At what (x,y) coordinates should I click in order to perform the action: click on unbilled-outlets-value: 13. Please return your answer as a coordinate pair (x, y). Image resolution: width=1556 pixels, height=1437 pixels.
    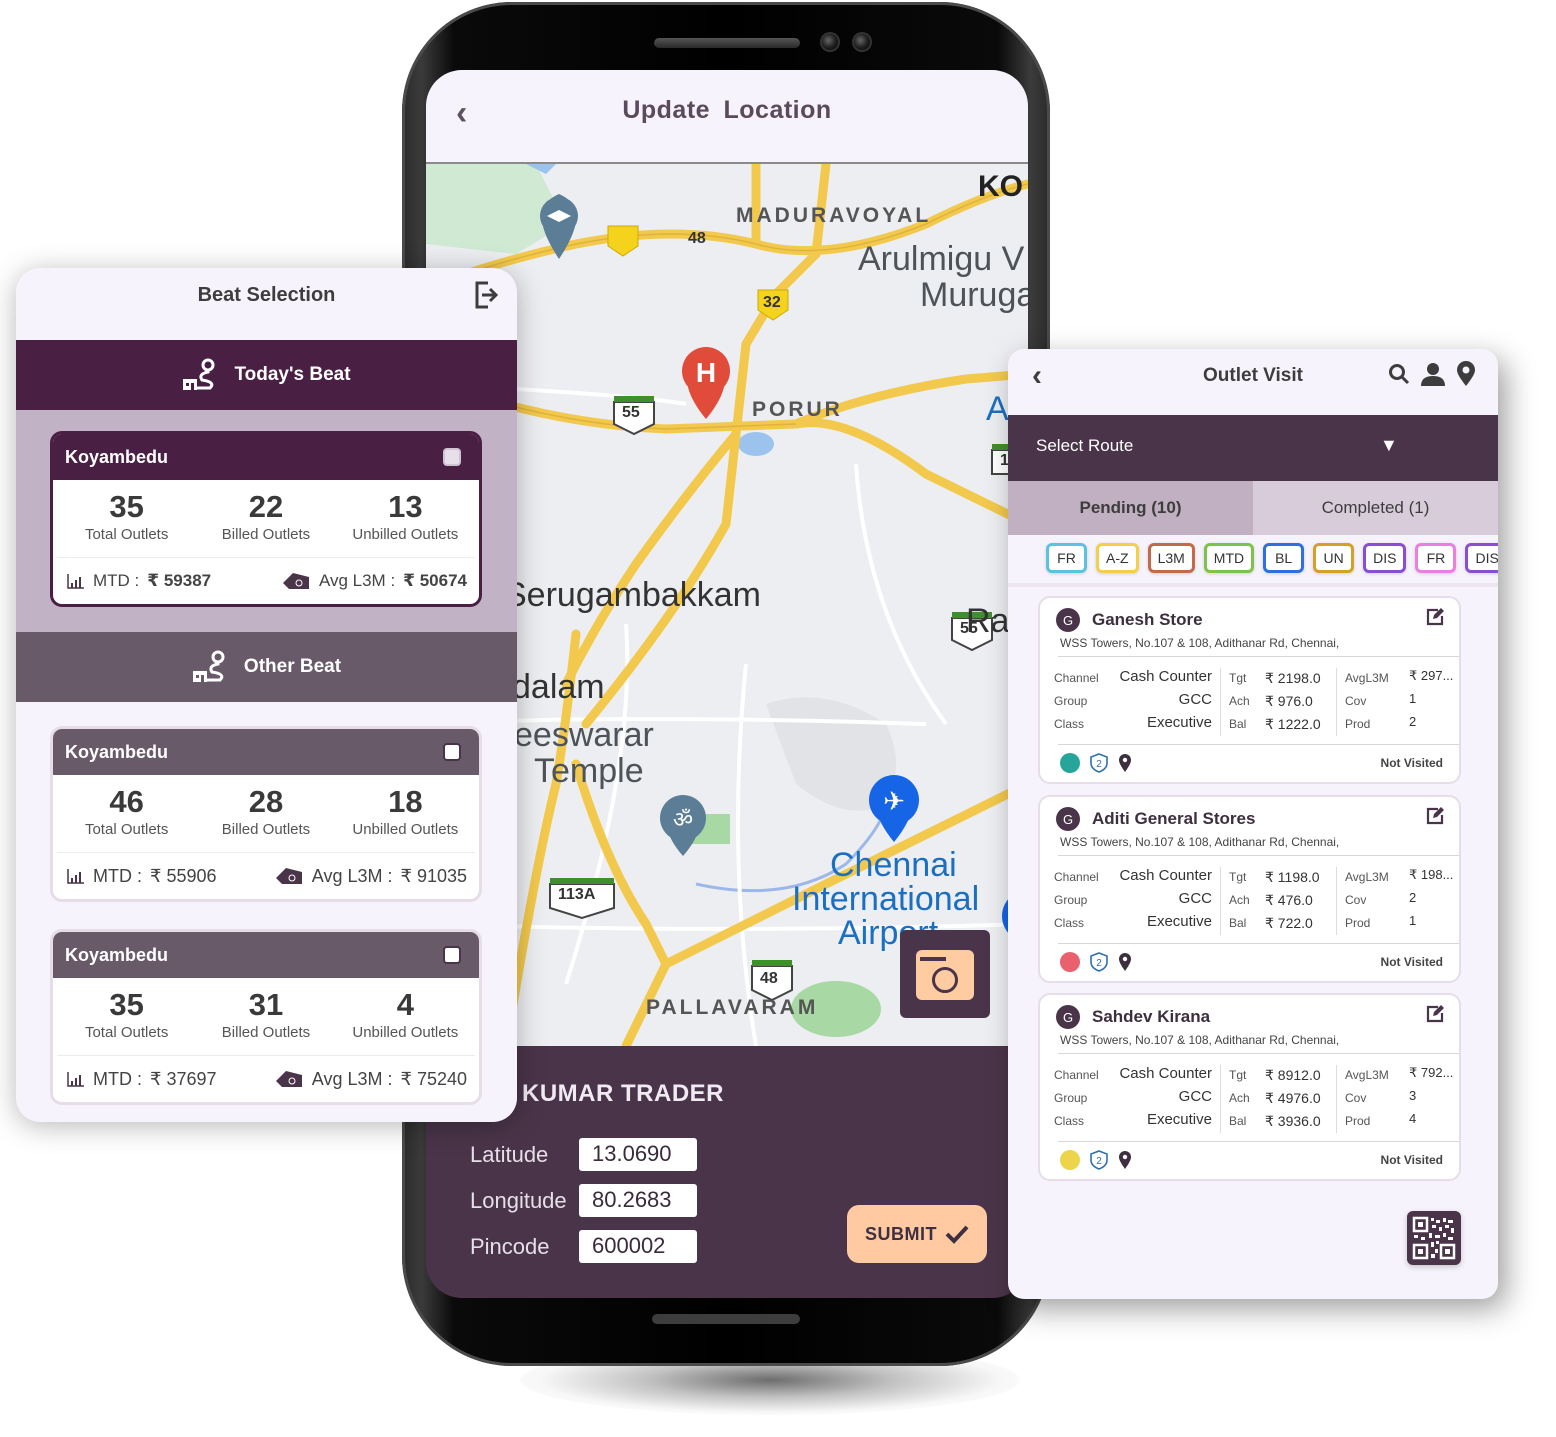
    Looking at the image, I should click on (405, 506).